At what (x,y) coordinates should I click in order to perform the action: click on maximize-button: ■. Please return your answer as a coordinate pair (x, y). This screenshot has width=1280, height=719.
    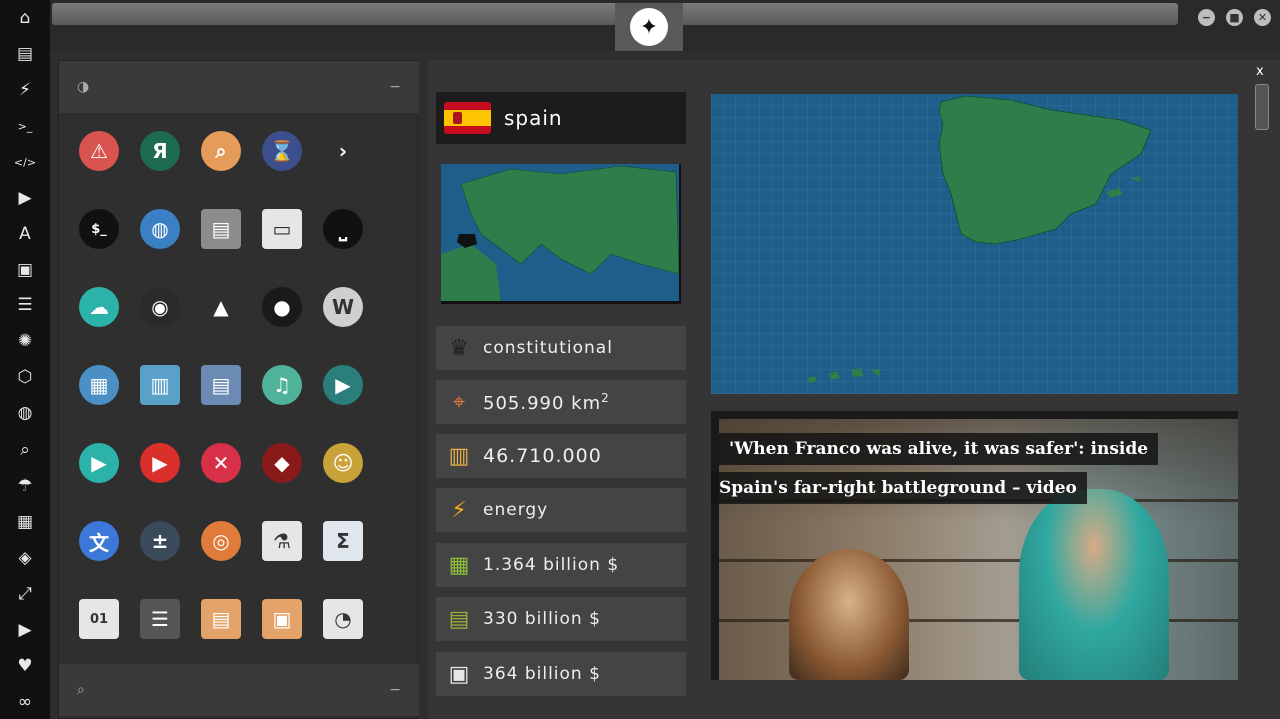
    Looking at the image, I should click on (1234, 17).